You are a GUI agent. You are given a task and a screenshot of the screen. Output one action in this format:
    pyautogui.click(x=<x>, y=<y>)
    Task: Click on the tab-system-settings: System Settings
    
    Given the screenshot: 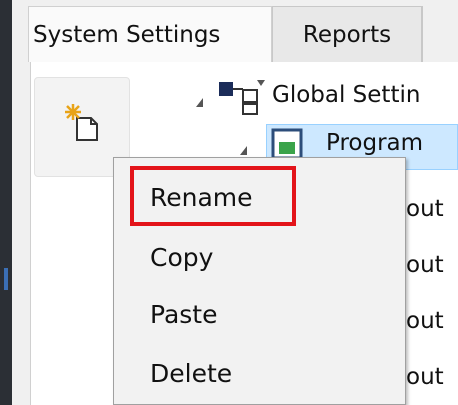 What is the action you would take?
    pyautogui.click(x=150, y=34)
    